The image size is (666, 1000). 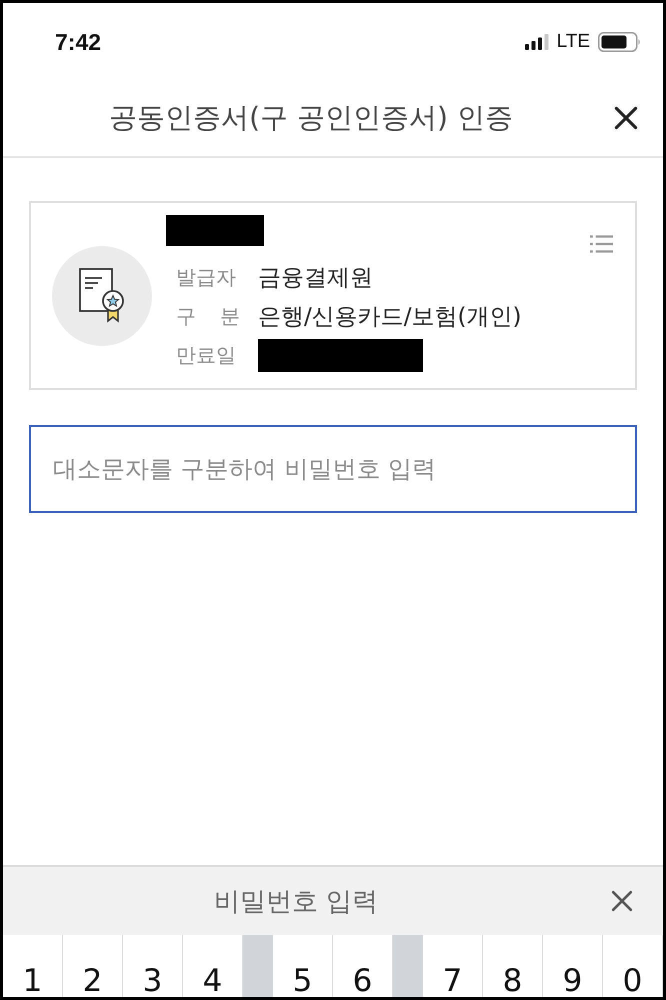 What do you see at coordinates (206, 277) in the screenshot?
I see `field-label: 발급자` at bounding box center [206, 277].